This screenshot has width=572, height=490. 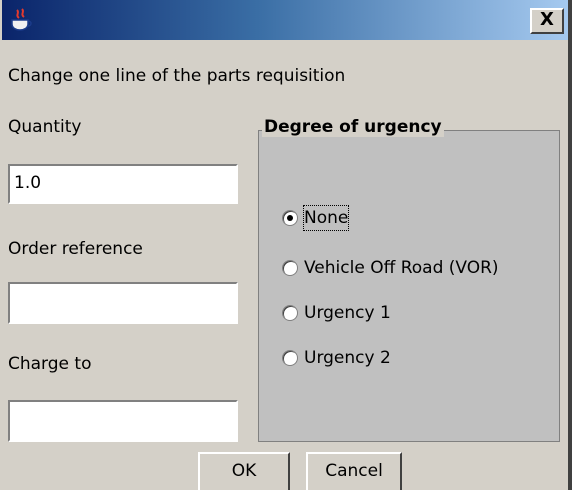 What do you see at coordinates (75, 249) in the screenshot?
I see `order-reference-label: Order reference` at bounding box center [75, 249].